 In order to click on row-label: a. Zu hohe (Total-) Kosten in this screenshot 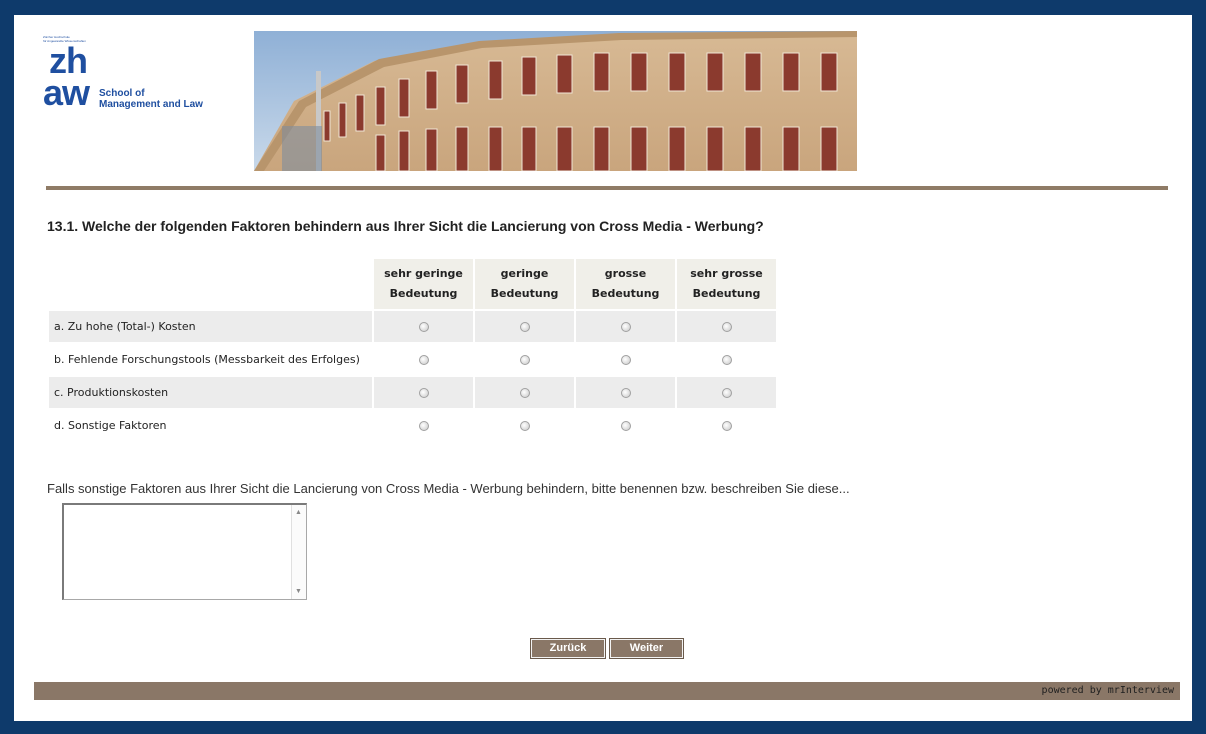, I will do `click(210, 326)`.